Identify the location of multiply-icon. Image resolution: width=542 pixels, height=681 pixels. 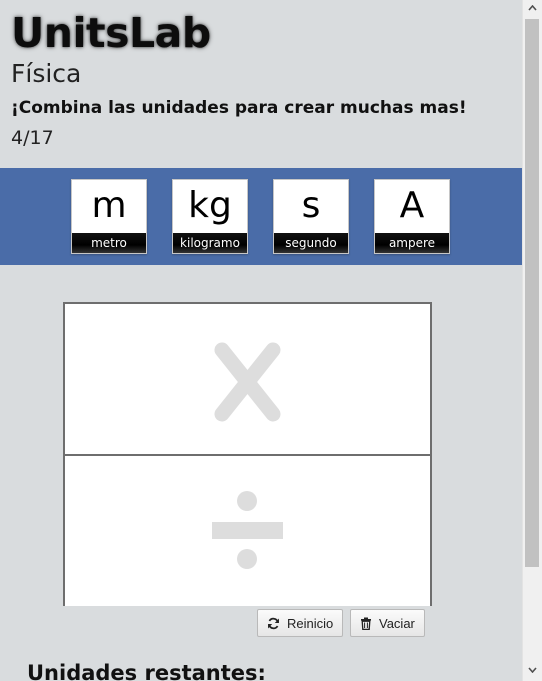
(247, 382).